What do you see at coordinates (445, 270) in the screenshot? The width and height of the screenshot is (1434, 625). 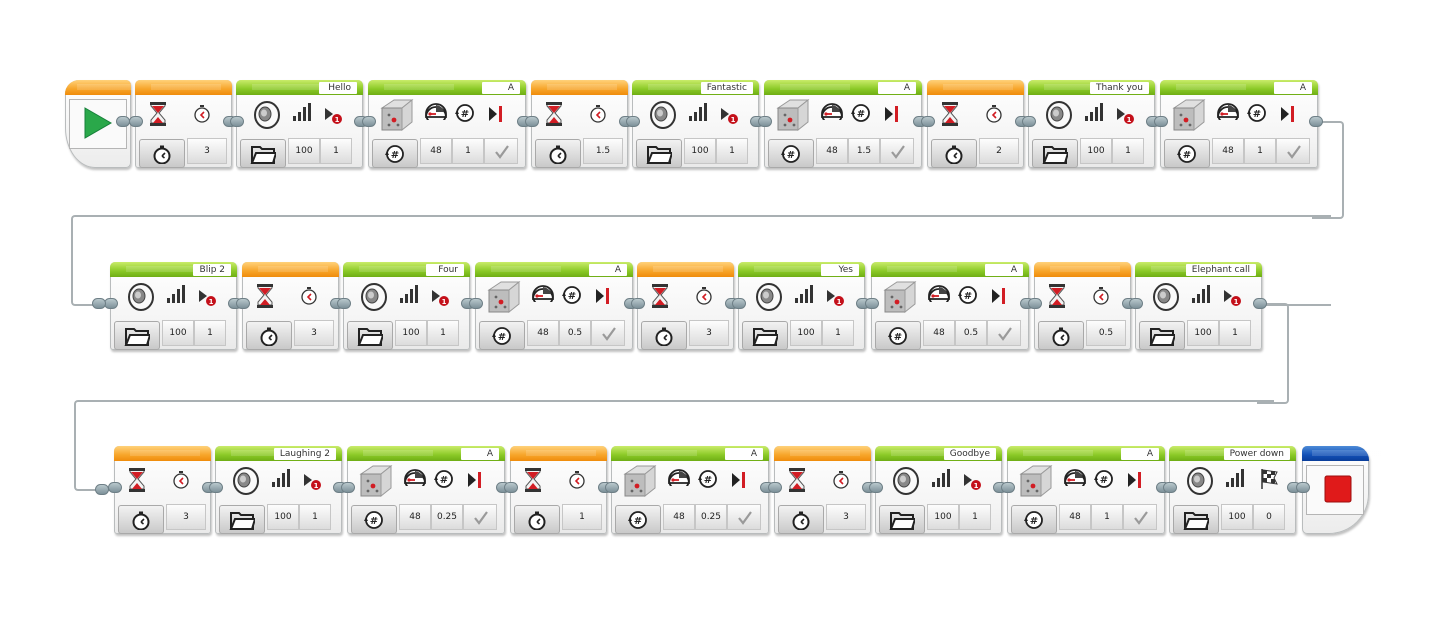 I see `block-header-label: Four` at bounding box center [445, 270].